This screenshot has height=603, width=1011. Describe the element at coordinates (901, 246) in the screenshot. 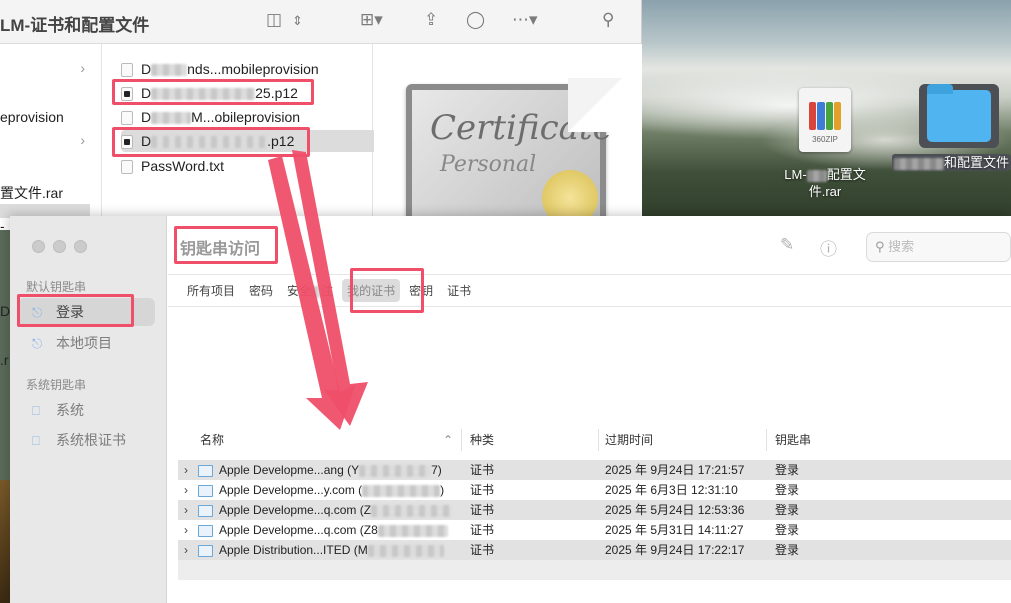

I see `search-placeholder: 搜索` at that location.